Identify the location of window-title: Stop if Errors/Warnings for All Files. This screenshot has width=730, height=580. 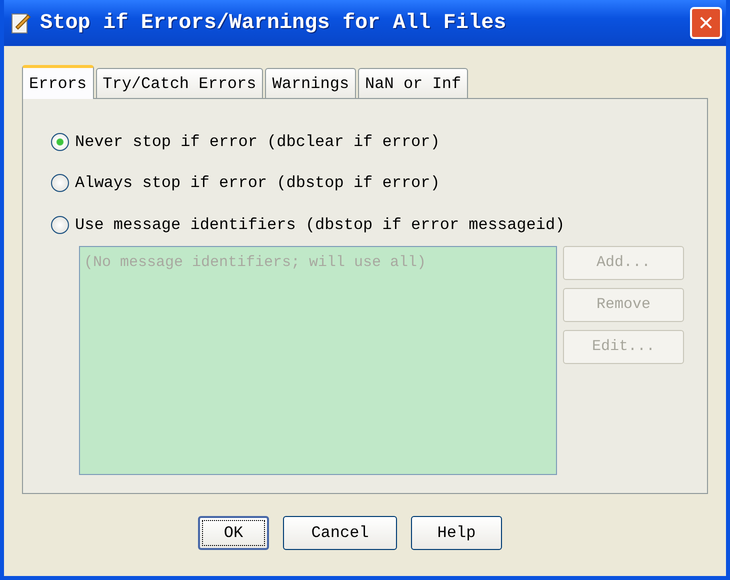
(274, 23).